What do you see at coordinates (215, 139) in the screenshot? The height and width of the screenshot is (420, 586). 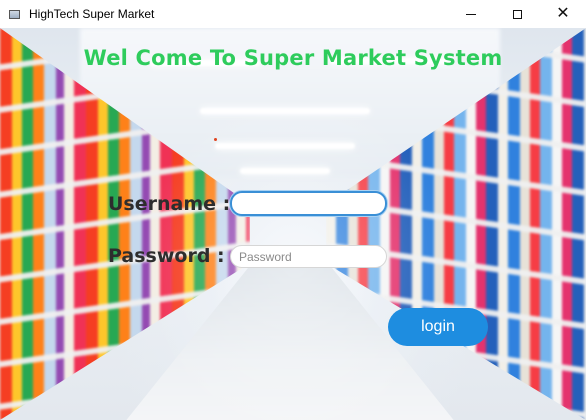 I see `red-dot` at bounding box center [215, 139].